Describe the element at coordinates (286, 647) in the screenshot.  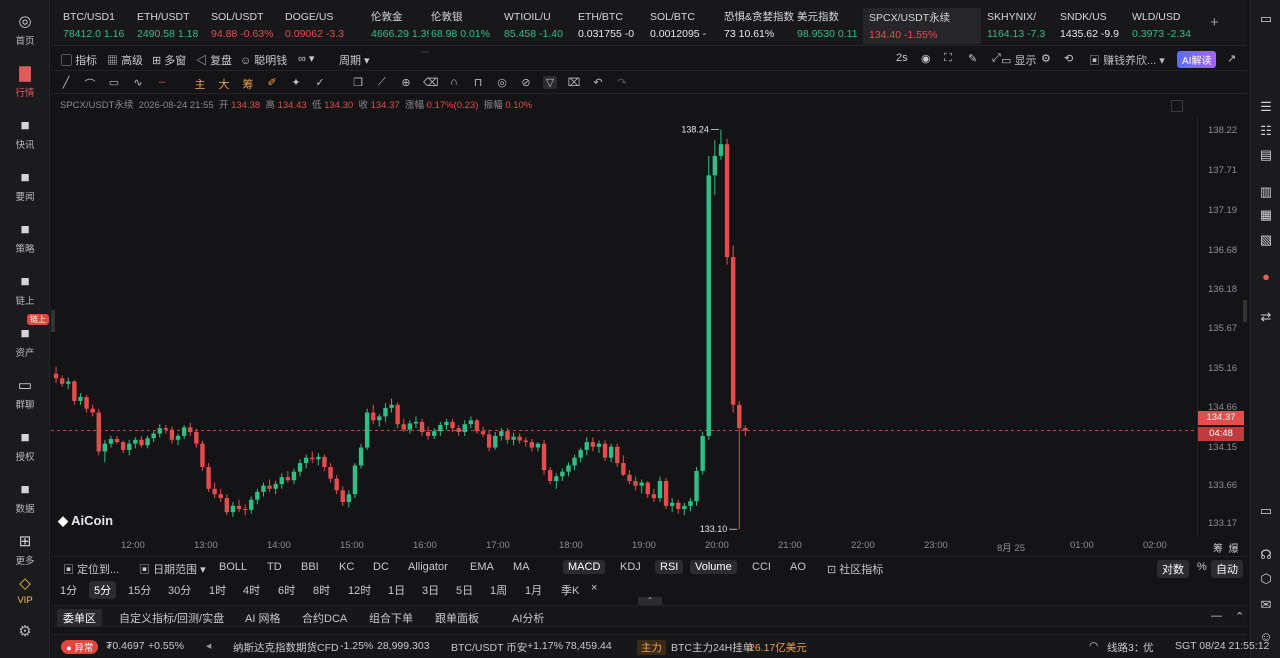
I see `nasdaq-label: 纳斯达克指数期货CFD` at that location.